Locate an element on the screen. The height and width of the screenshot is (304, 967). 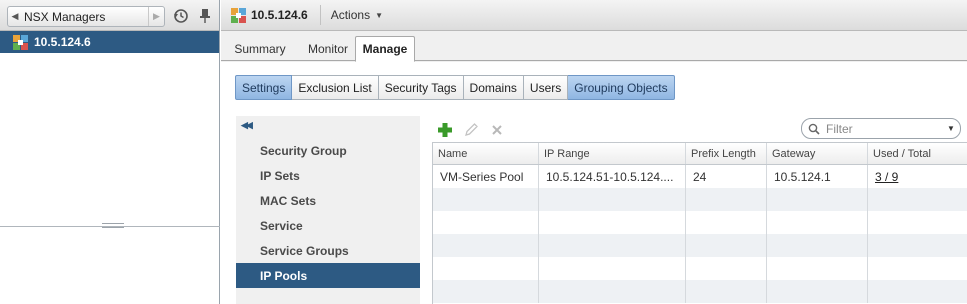
history-icon is located at coordinates (181, 16).